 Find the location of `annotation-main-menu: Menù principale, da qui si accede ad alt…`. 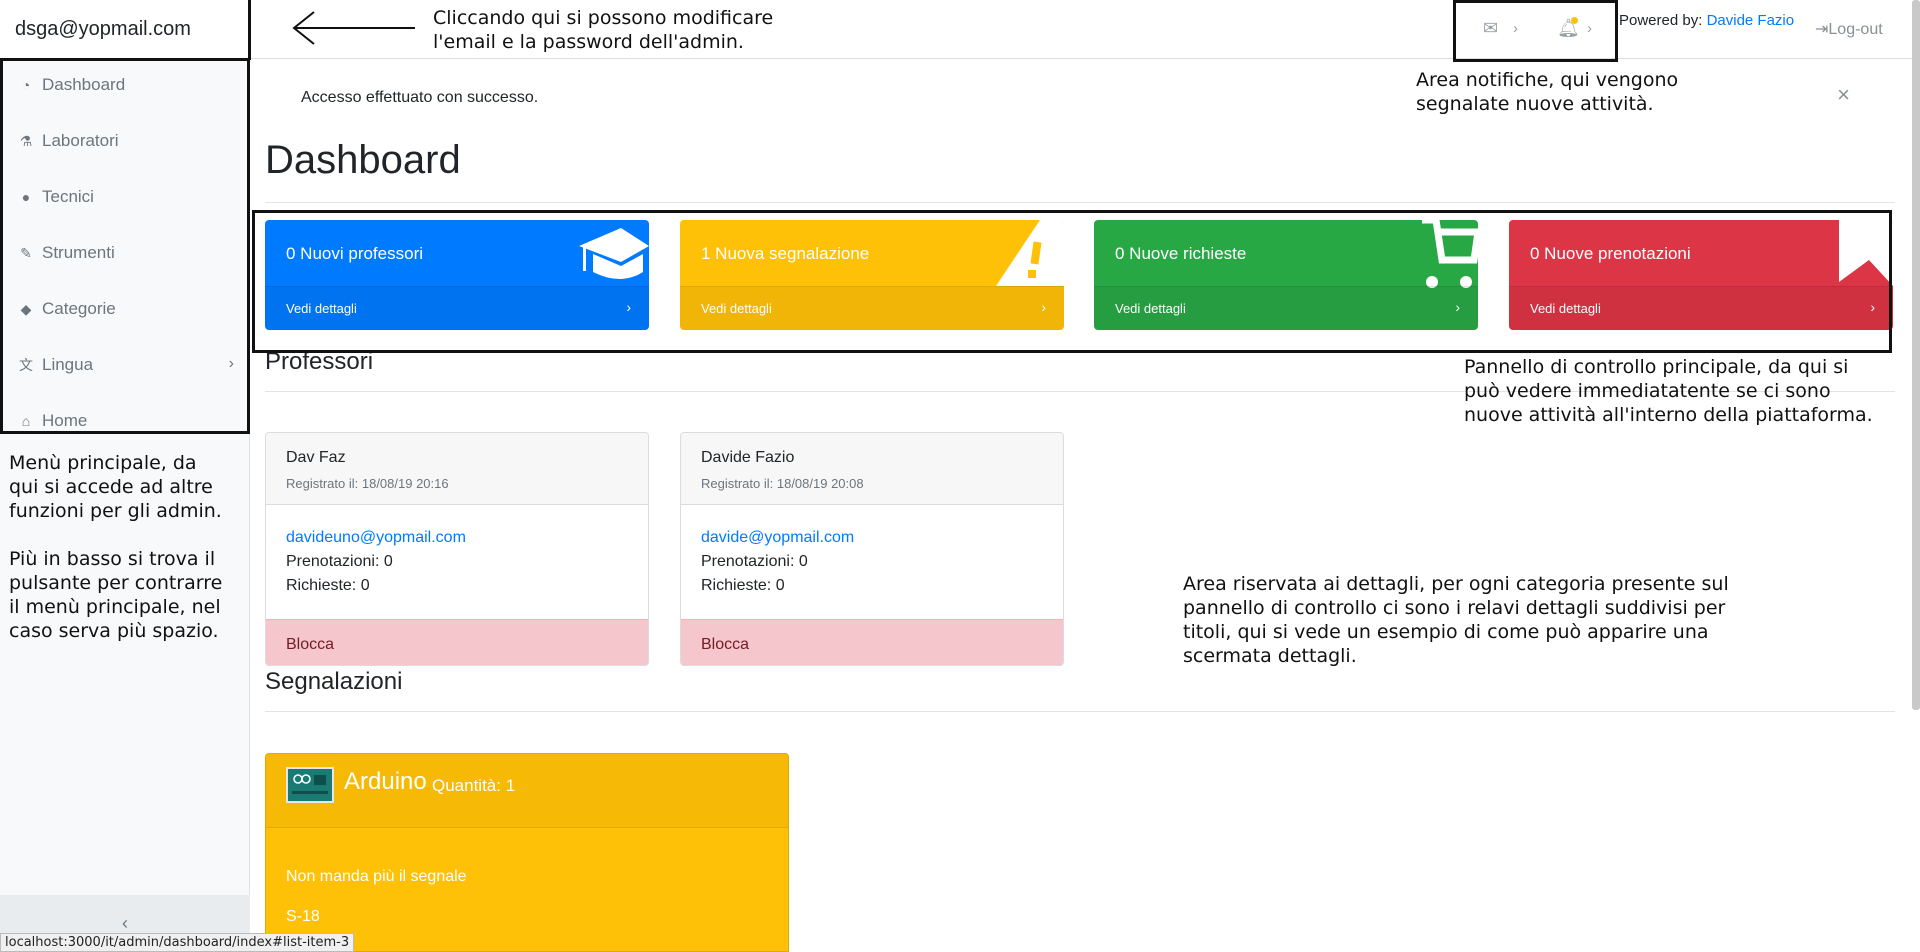

annotation-main-menu: Menù principale, da qui si accede ad alt… is located at coordinates (116, 547).